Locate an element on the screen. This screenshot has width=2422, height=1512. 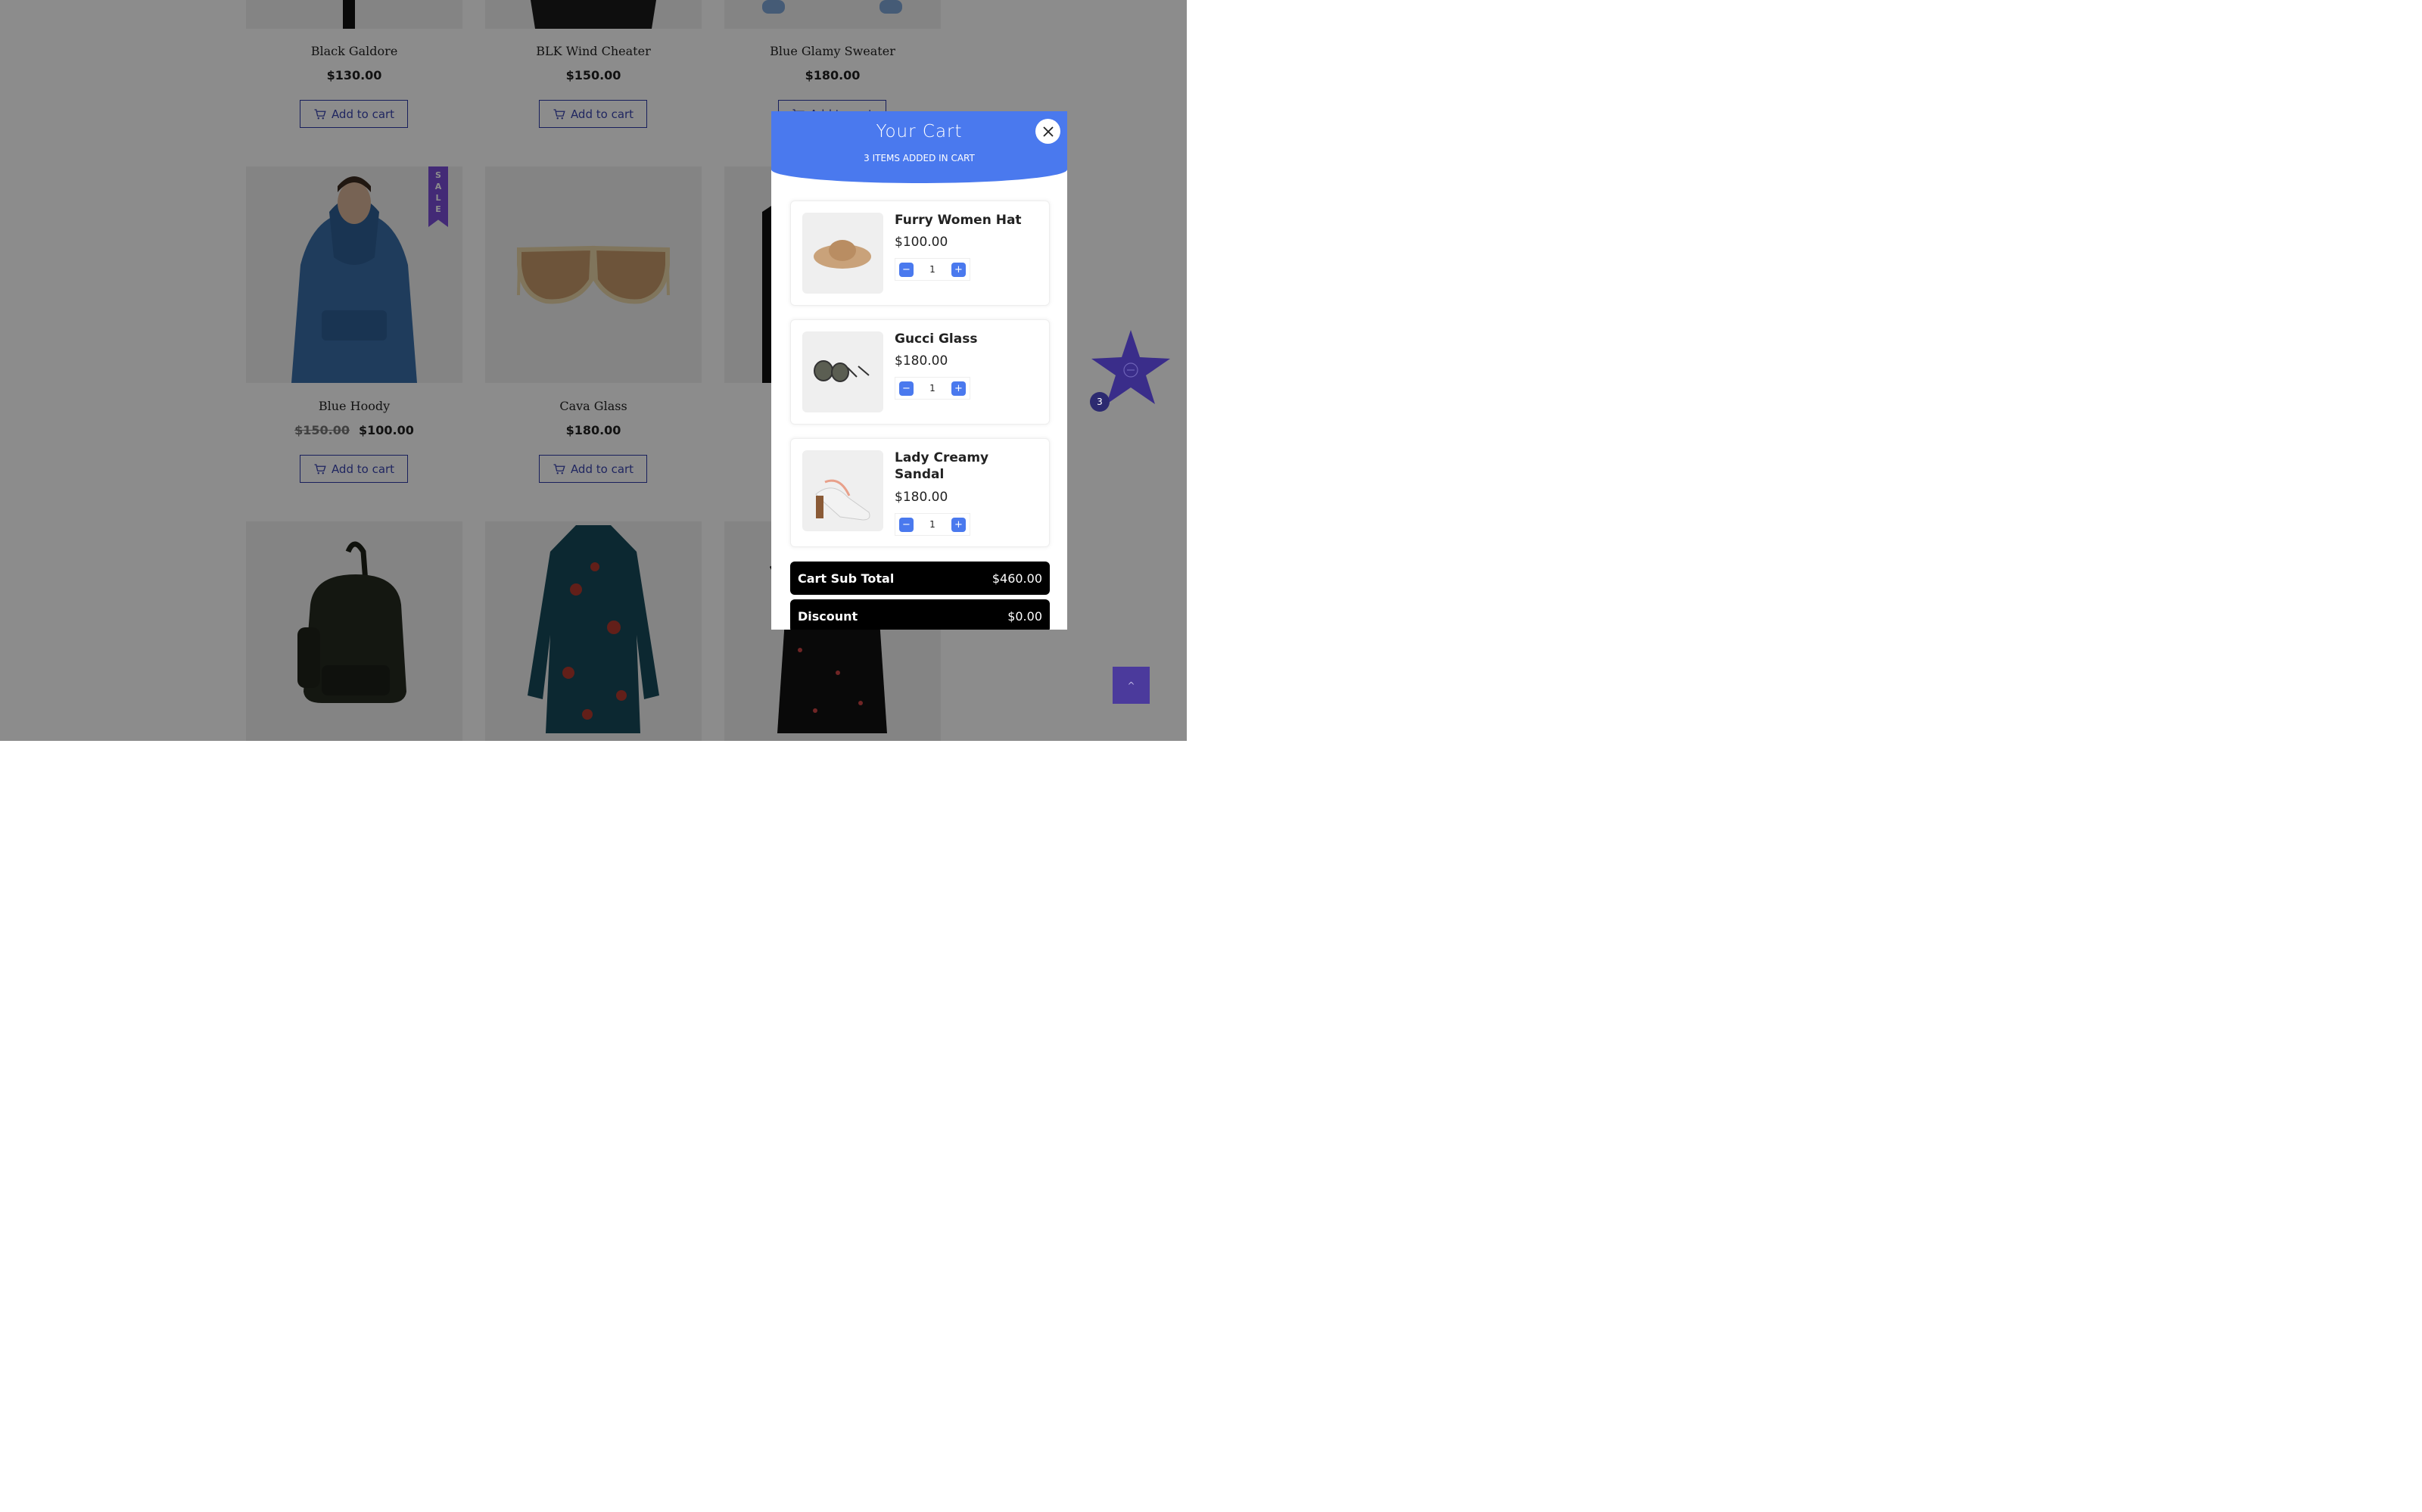
close-icon is located at coordinates (1048, 131).